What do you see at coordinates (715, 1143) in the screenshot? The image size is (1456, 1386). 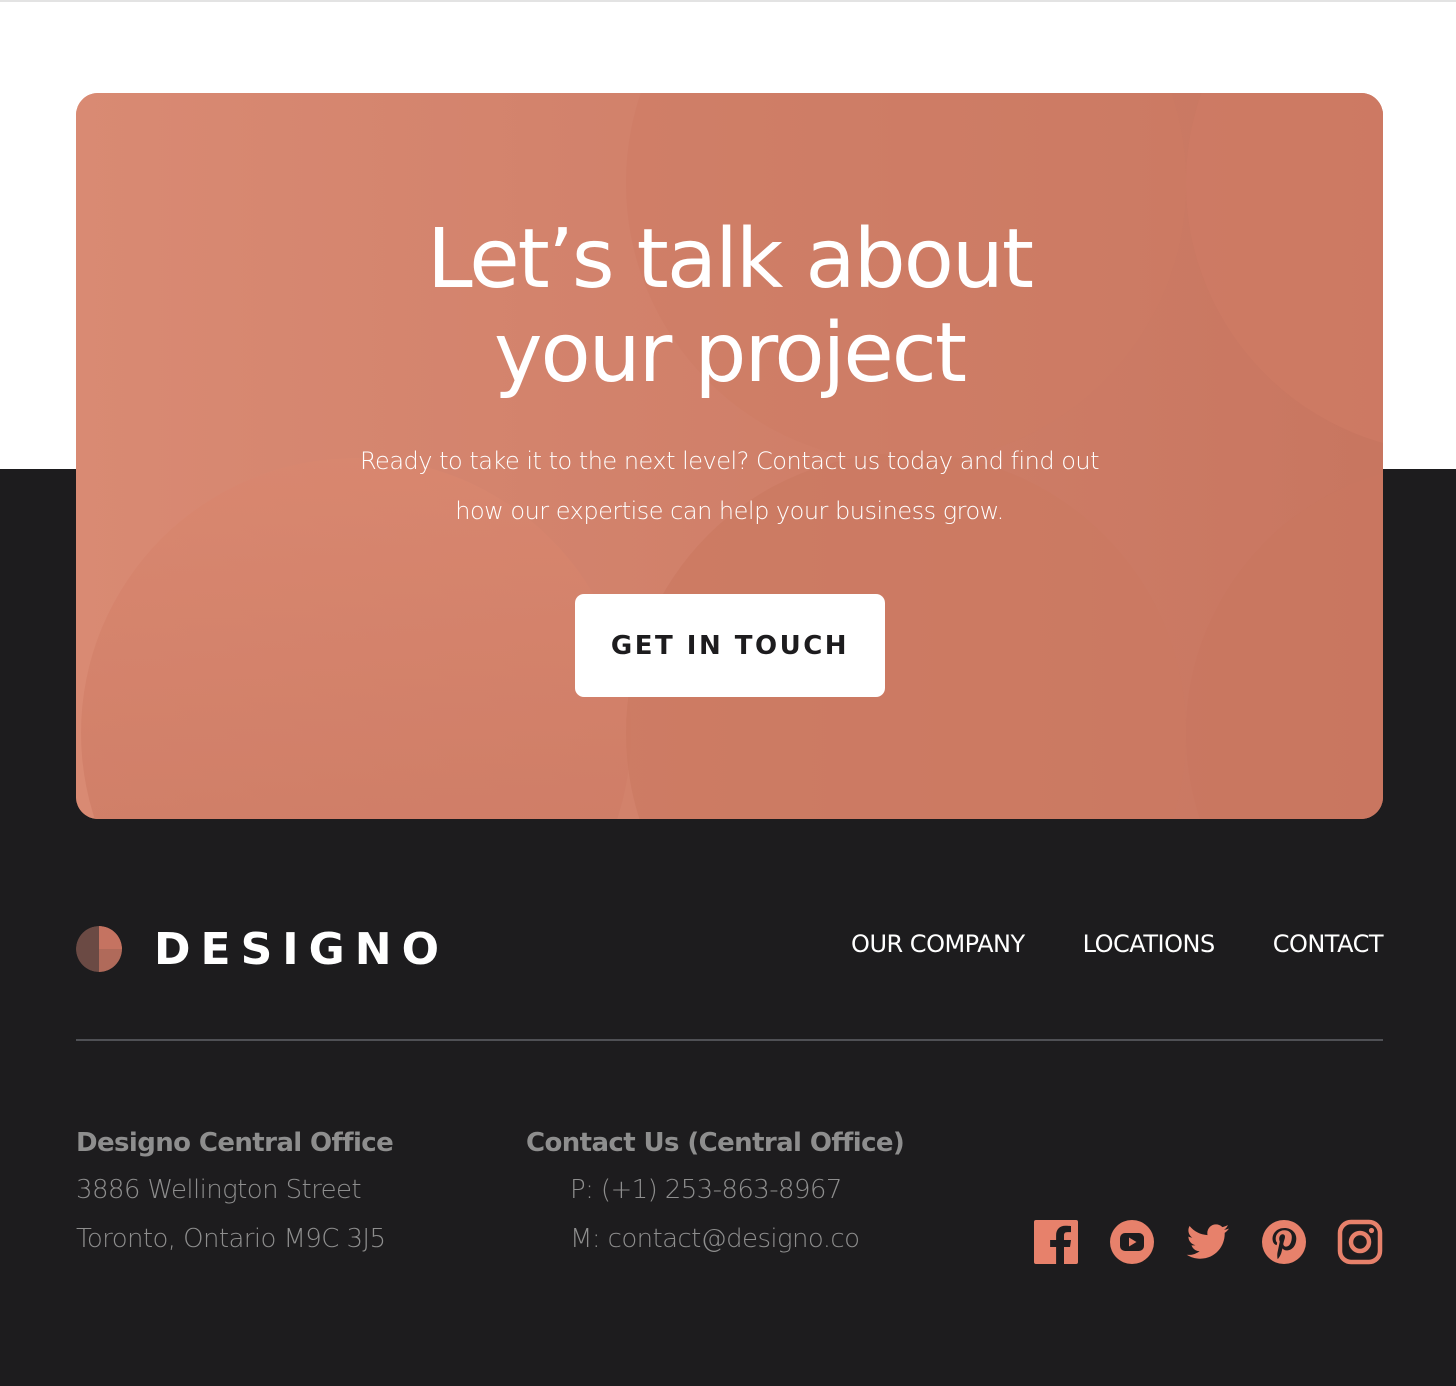 I see `contact-heading: Contact Us (Central Office)` at bounding box center [715, 1143].